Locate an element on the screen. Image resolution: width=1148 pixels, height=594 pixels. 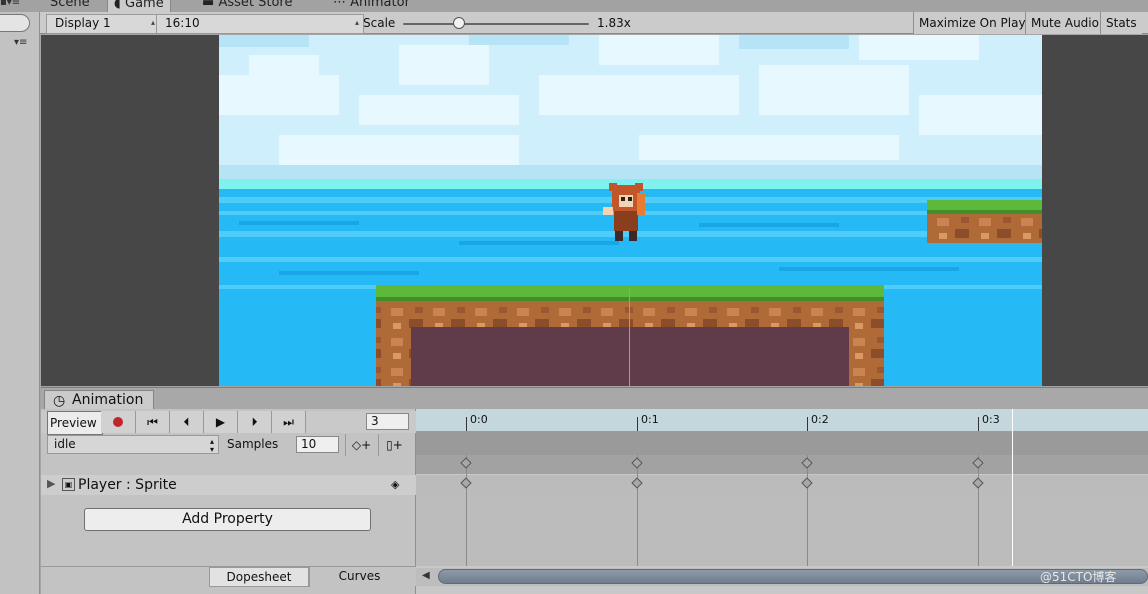
last-keyframe-button: ⏭ is located at coordinates (289, 422).